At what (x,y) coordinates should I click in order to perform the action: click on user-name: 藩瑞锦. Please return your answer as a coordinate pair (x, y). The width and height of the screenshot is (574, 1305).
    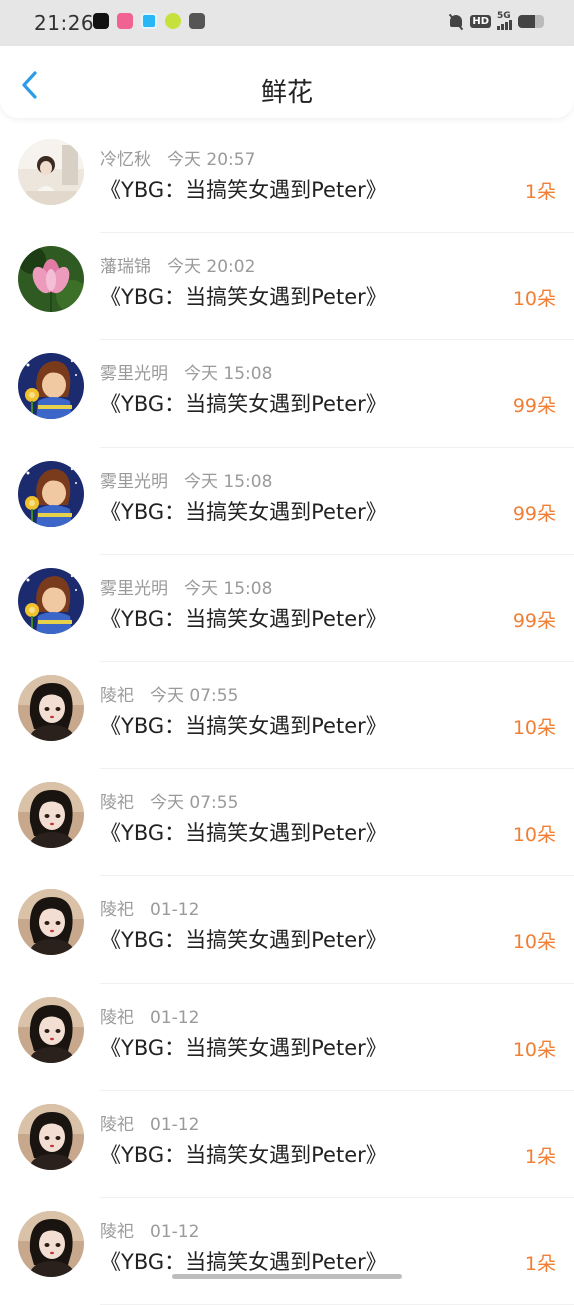
    Looking at the image, I should click on (125, 264).